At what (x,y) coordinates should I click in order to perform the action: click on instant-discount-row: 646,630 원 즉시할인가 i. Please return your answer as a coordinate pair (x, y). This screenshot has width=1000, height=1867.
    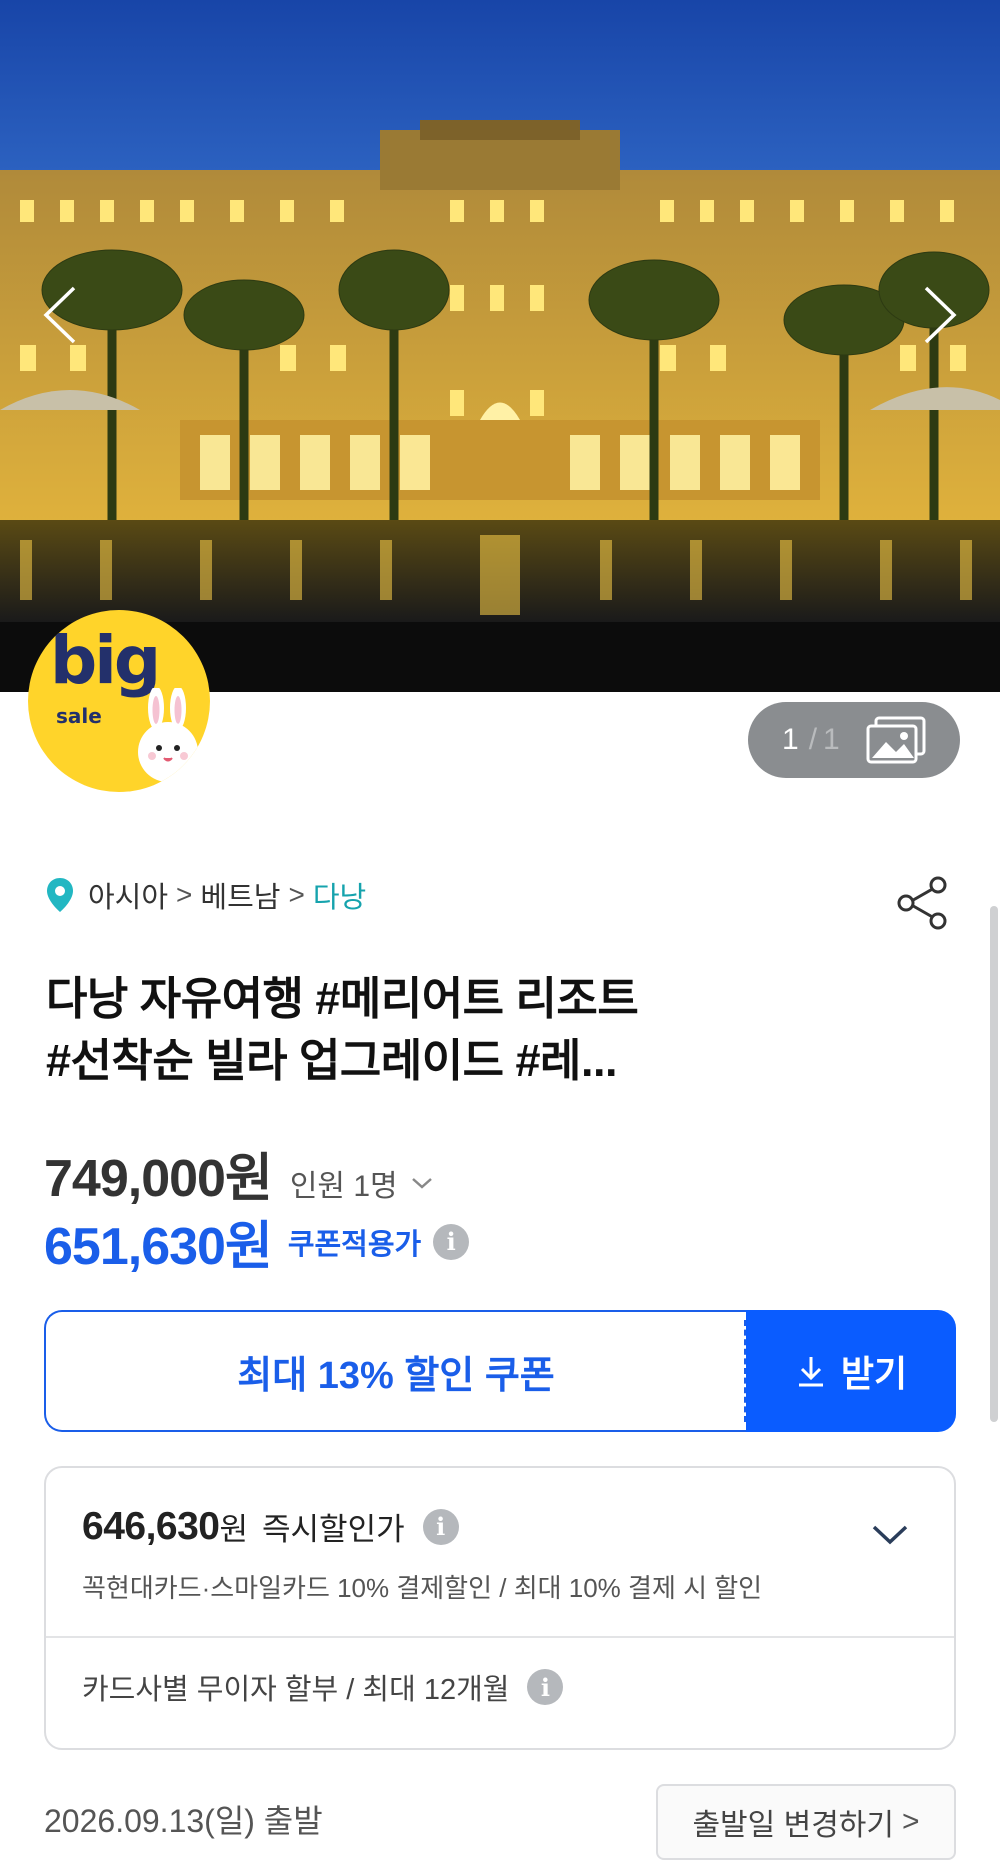
    Looking at the image, I should click on (270, 1526).